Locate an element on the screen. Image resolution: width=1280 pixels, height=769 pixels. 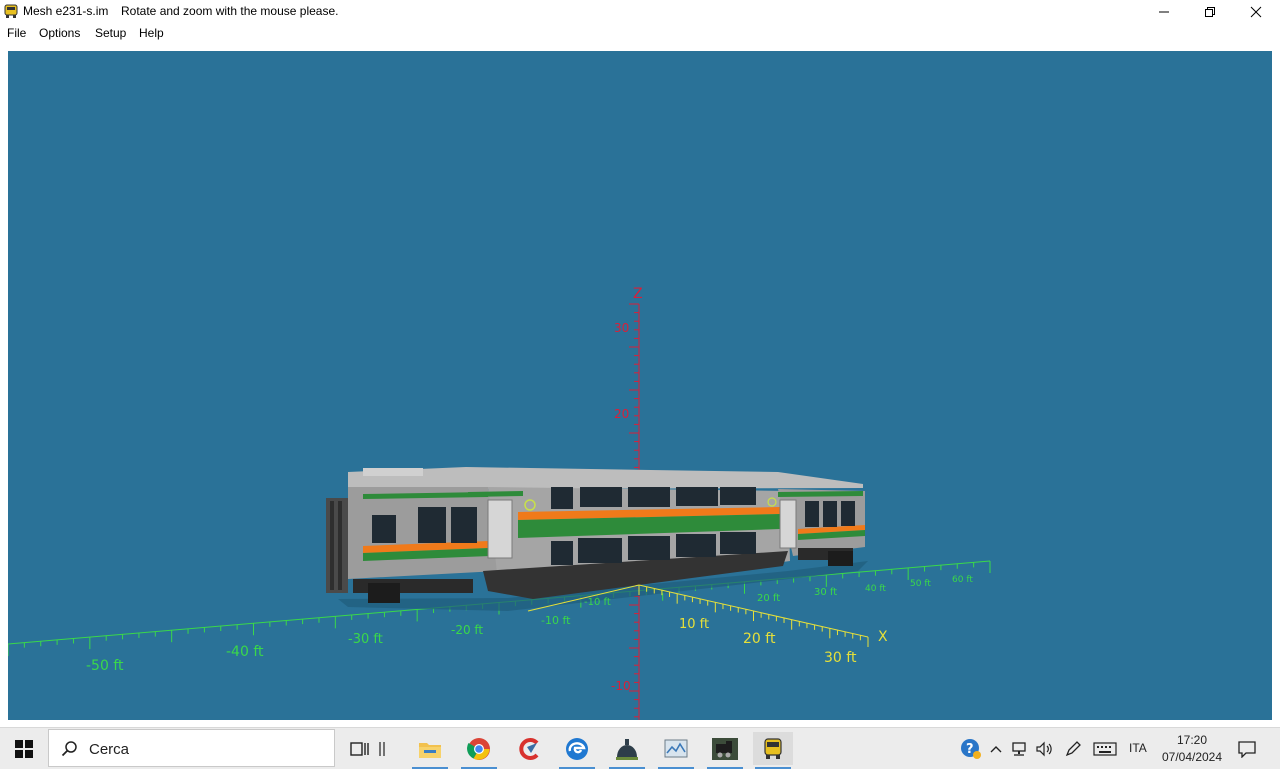
menu-bar: File Options Setup Help is located at coordinates (640, 33).